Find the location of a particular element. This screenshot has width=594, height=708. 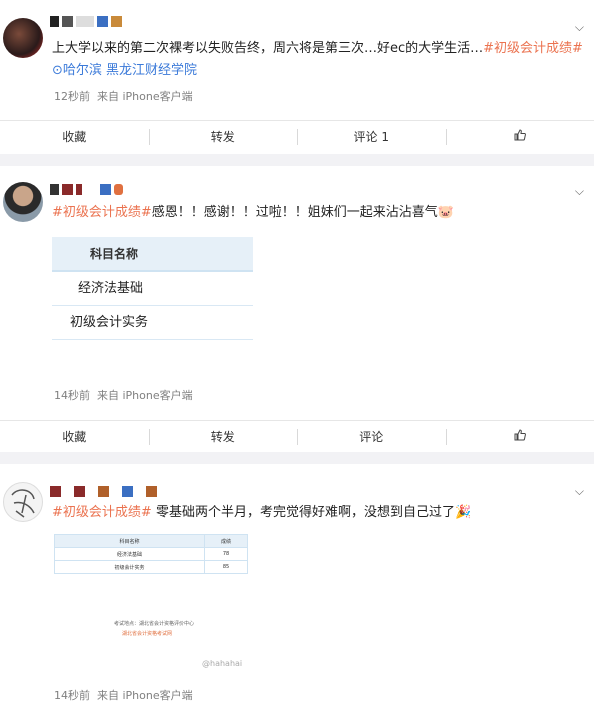

sketch-avatar-icon is located at coordinates (23, 503).